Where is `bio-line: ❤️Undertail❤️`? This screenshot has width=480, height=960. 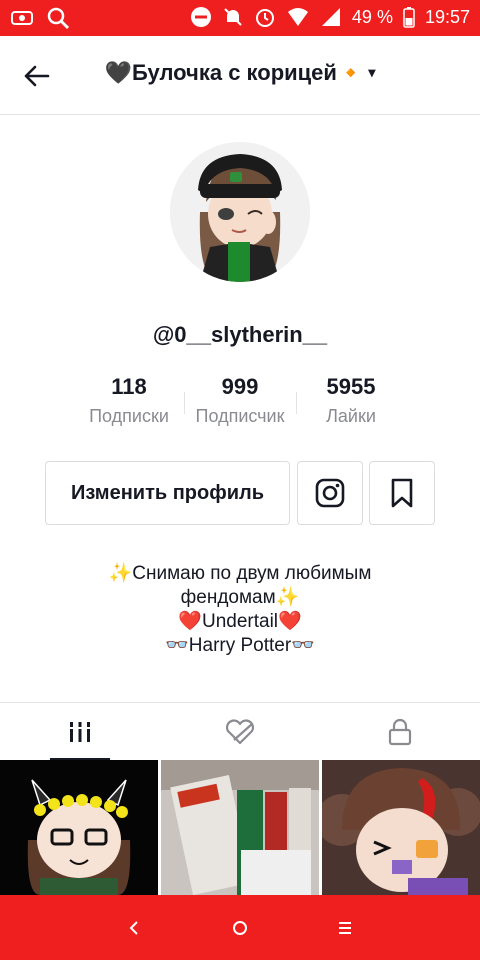 bio-line: ❤️Undertail❤️ is located at coordinates (240, 621).